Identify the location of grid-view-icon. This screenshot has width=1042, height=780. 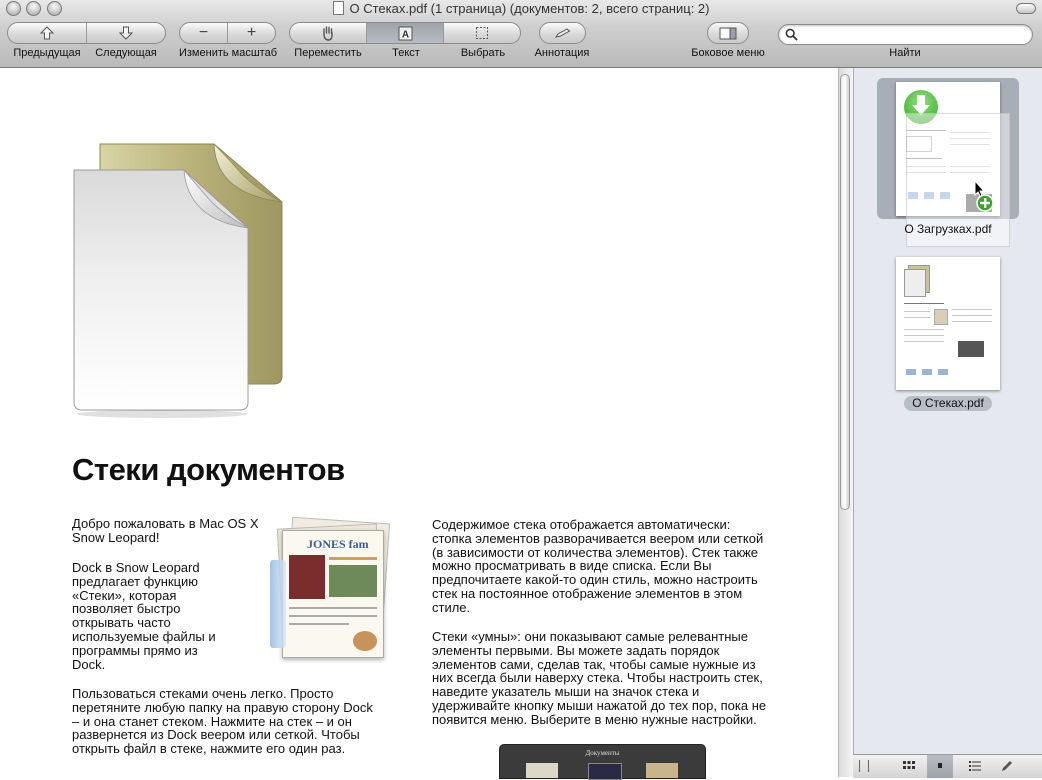
(909, 766).